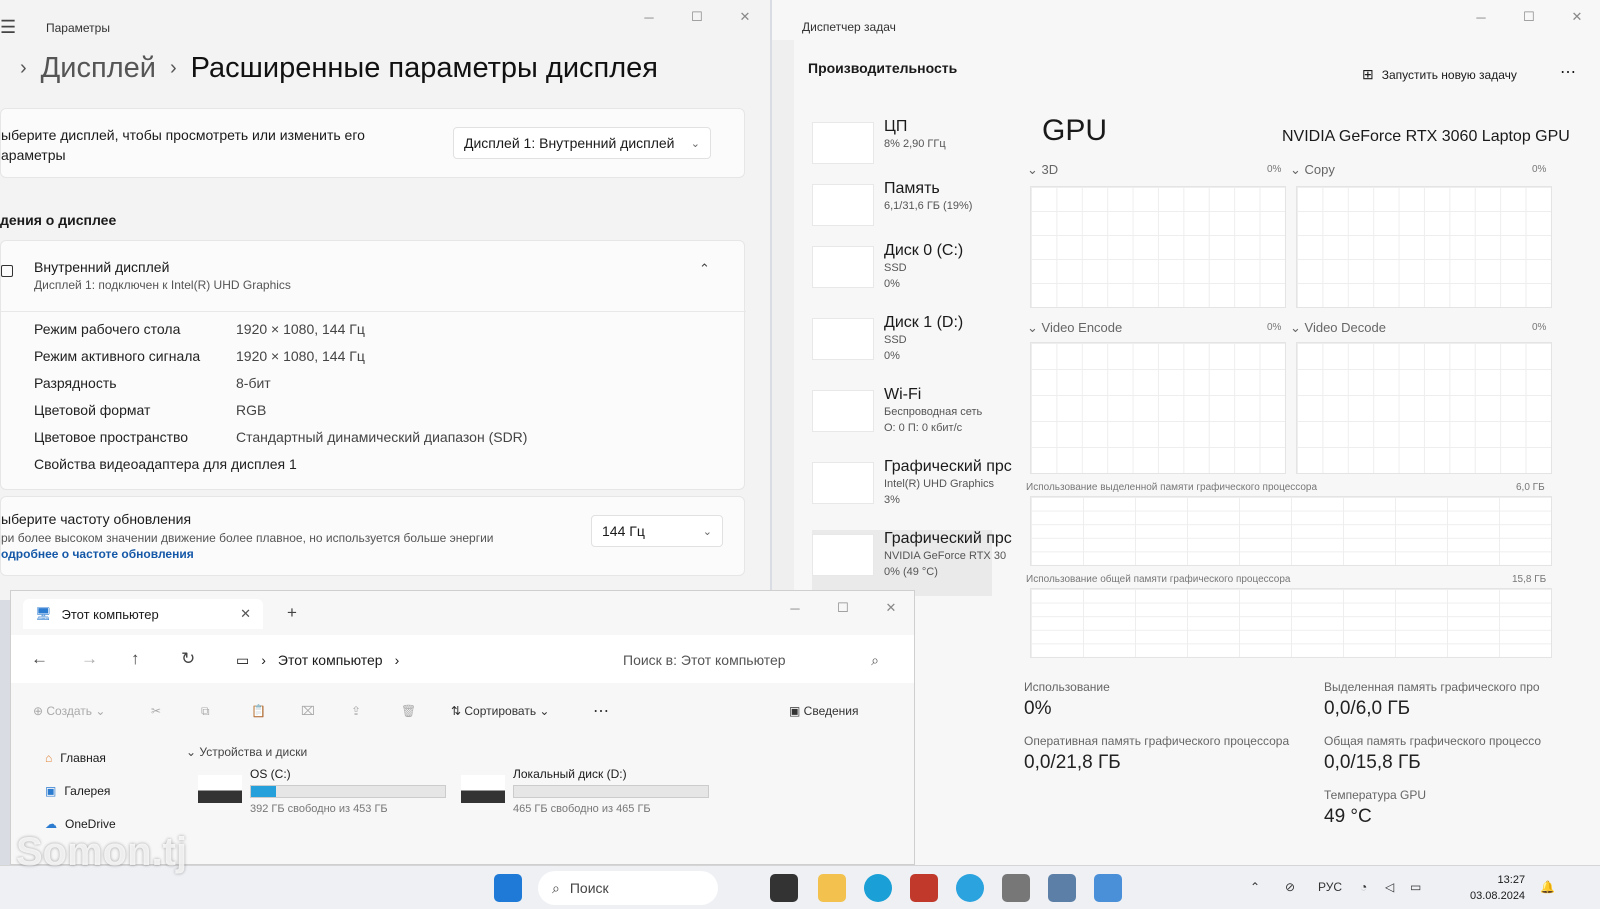  I want to click on language-indicator: РУС, so click(1330, 887).